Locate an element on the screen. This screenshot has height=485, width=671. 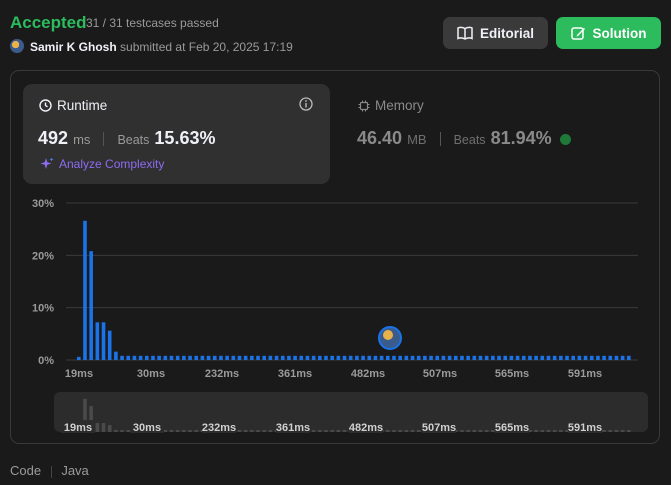
x-tick-label: 507ms is located at coordinates (440, 374).